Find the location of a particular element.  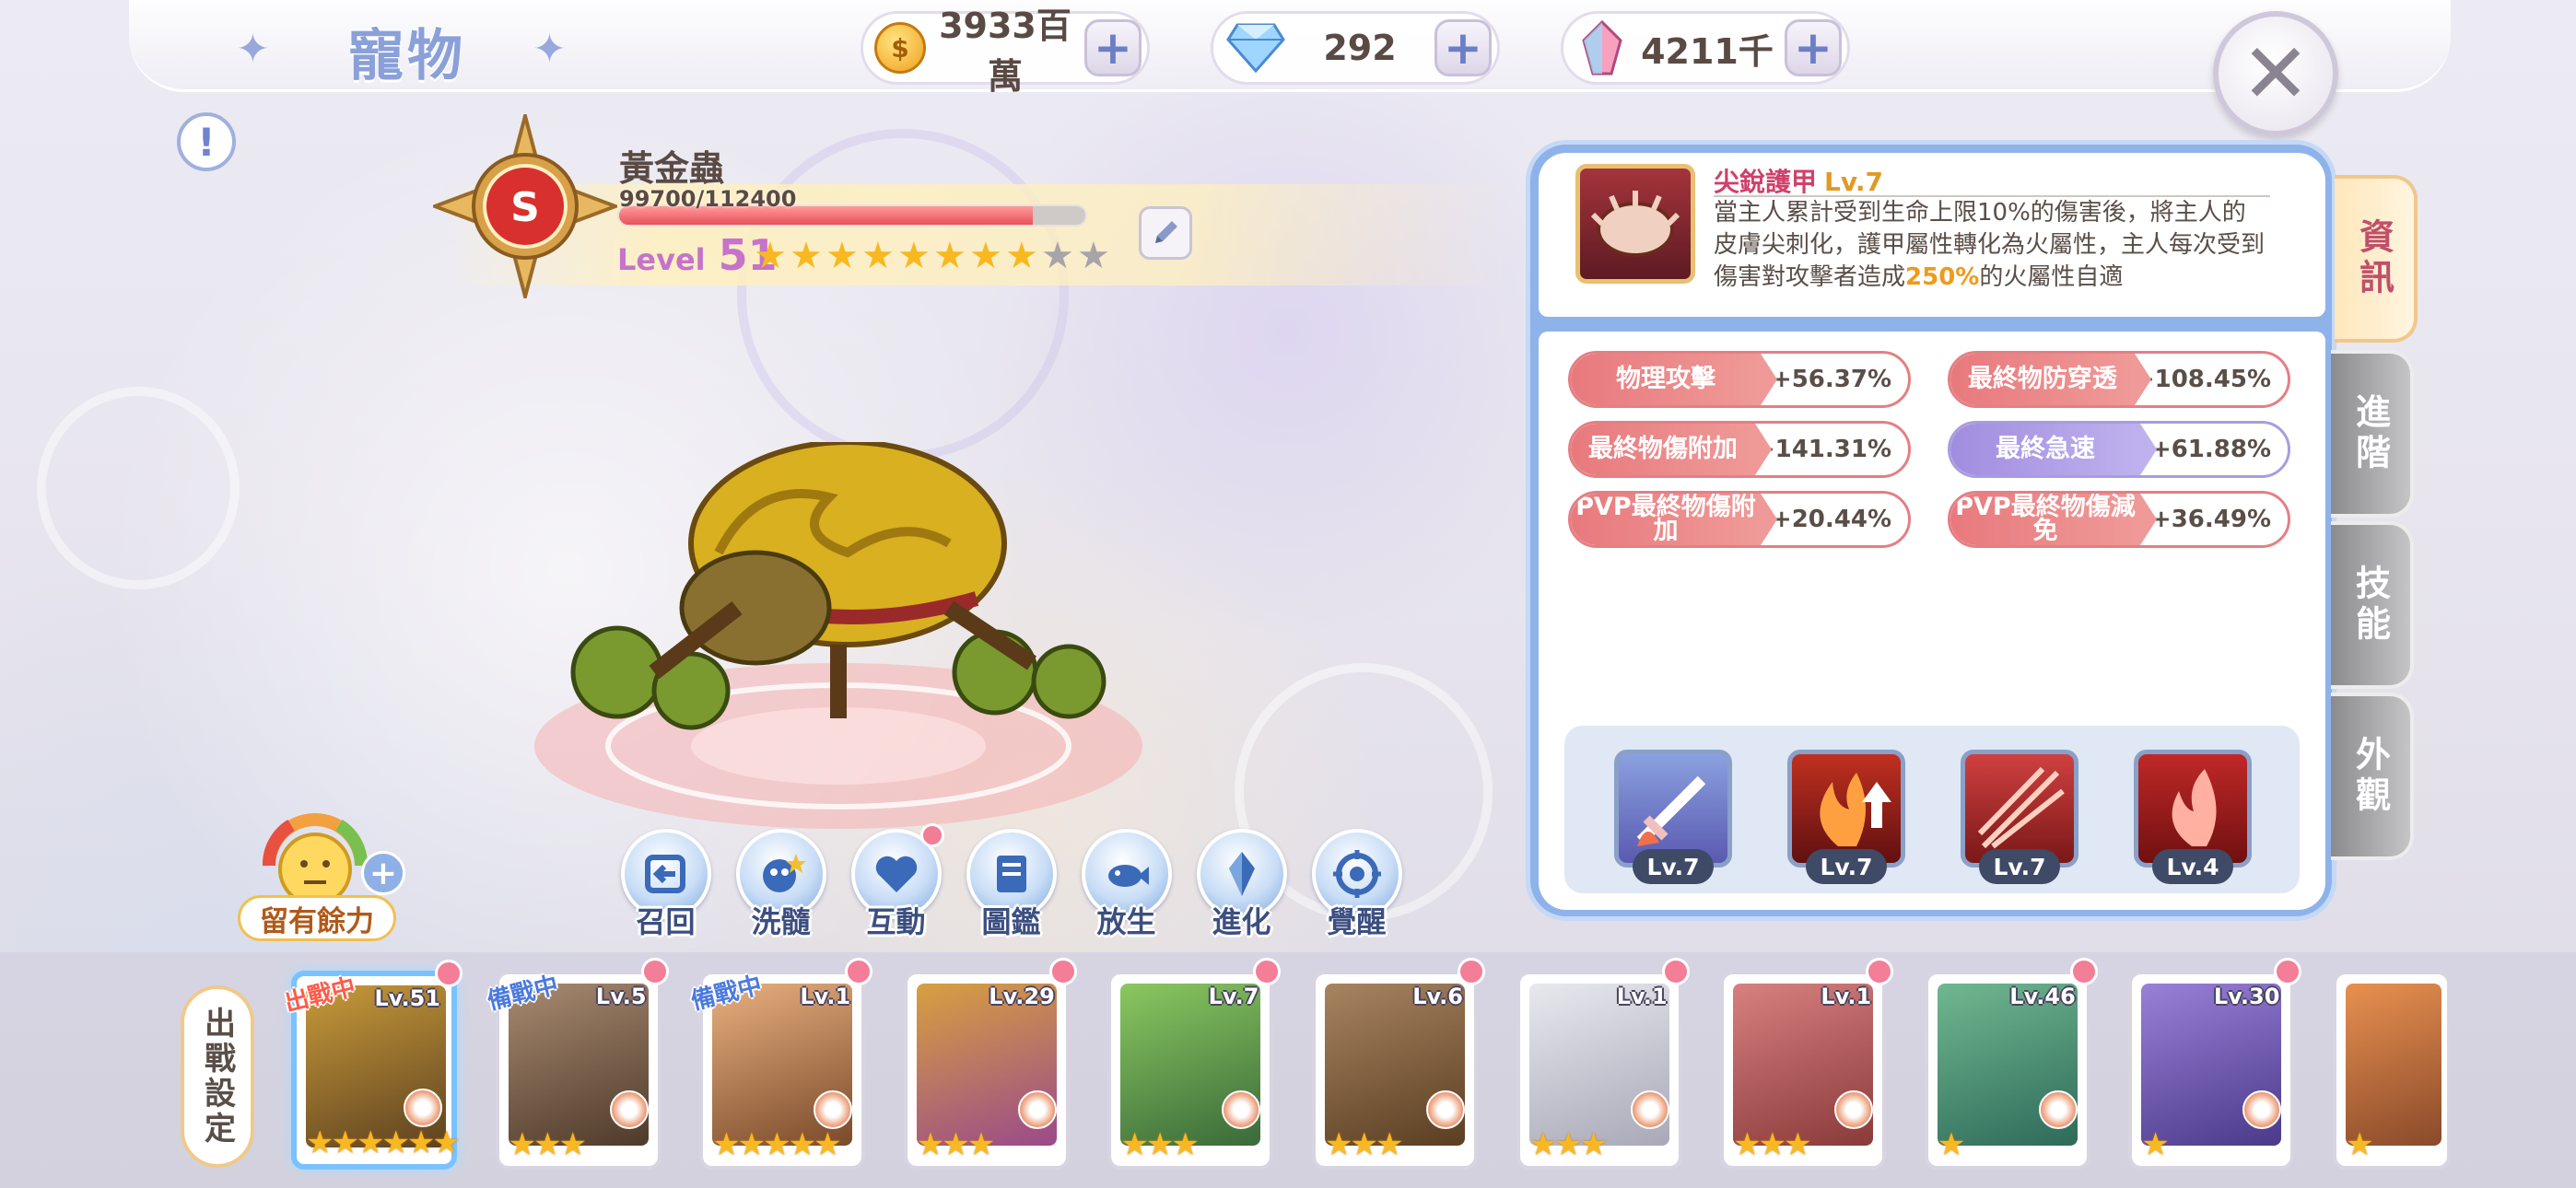

passive-skill-3: Lv.7 is located at coordinates (2019, 818).